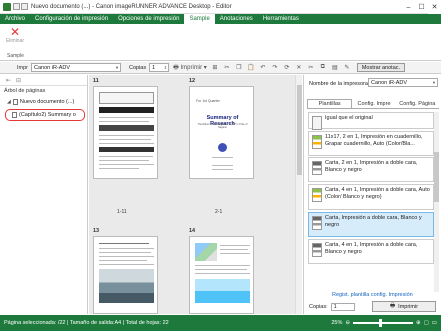  Describe the element at coordinates (192, 81) in the screenshot. I see `page-number: 12` at that location.